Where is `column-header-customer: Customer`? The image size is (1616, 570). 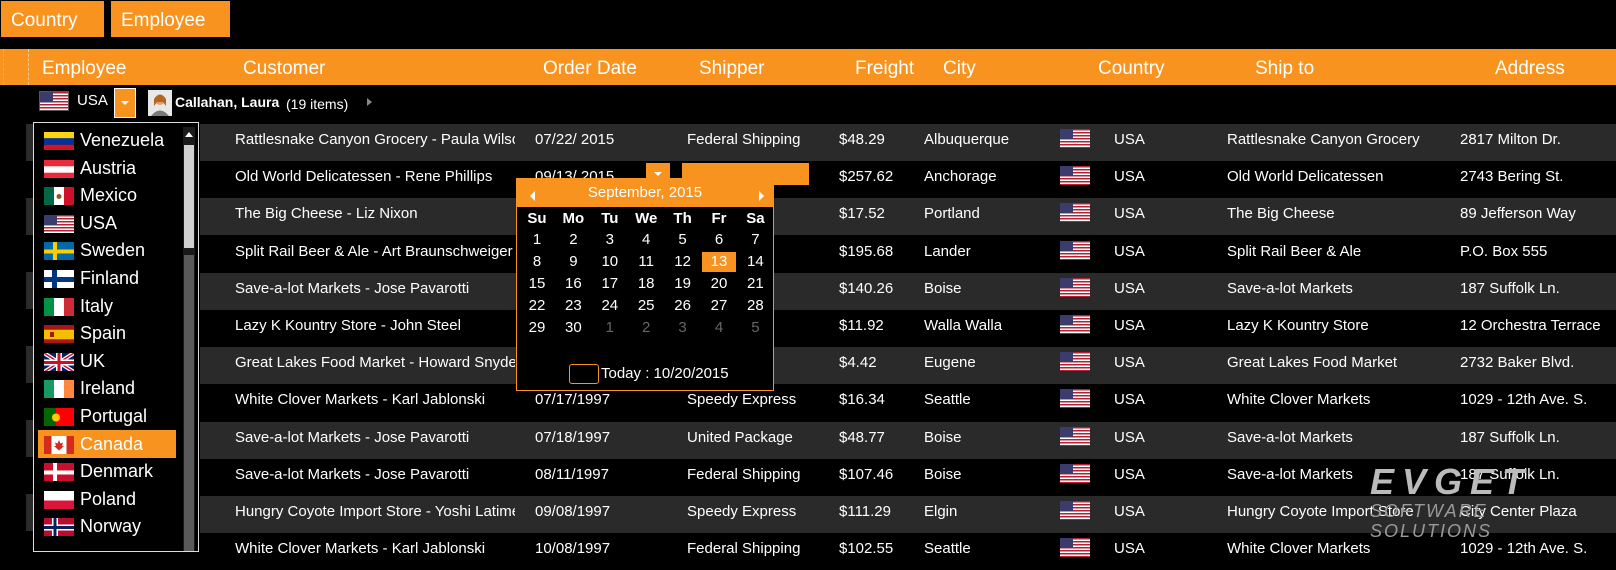
column-header-customer: Customer is located at coordinates (284, 67).